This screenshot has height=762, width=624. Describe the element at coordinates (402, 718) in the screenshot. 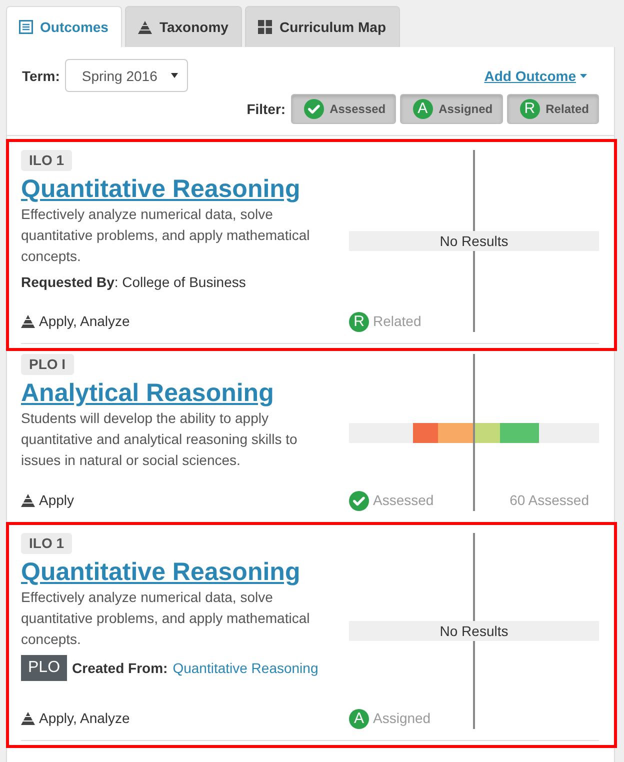

I see `status-label: Assigned` at that location.